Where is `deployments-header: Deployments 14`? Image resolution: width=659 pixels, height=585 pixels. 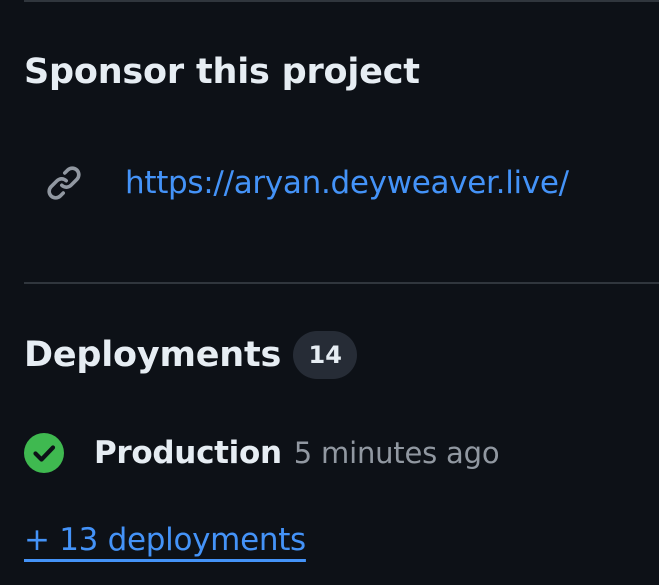
deployments-header: Deployments 14 is located at coordinates (191, 355).